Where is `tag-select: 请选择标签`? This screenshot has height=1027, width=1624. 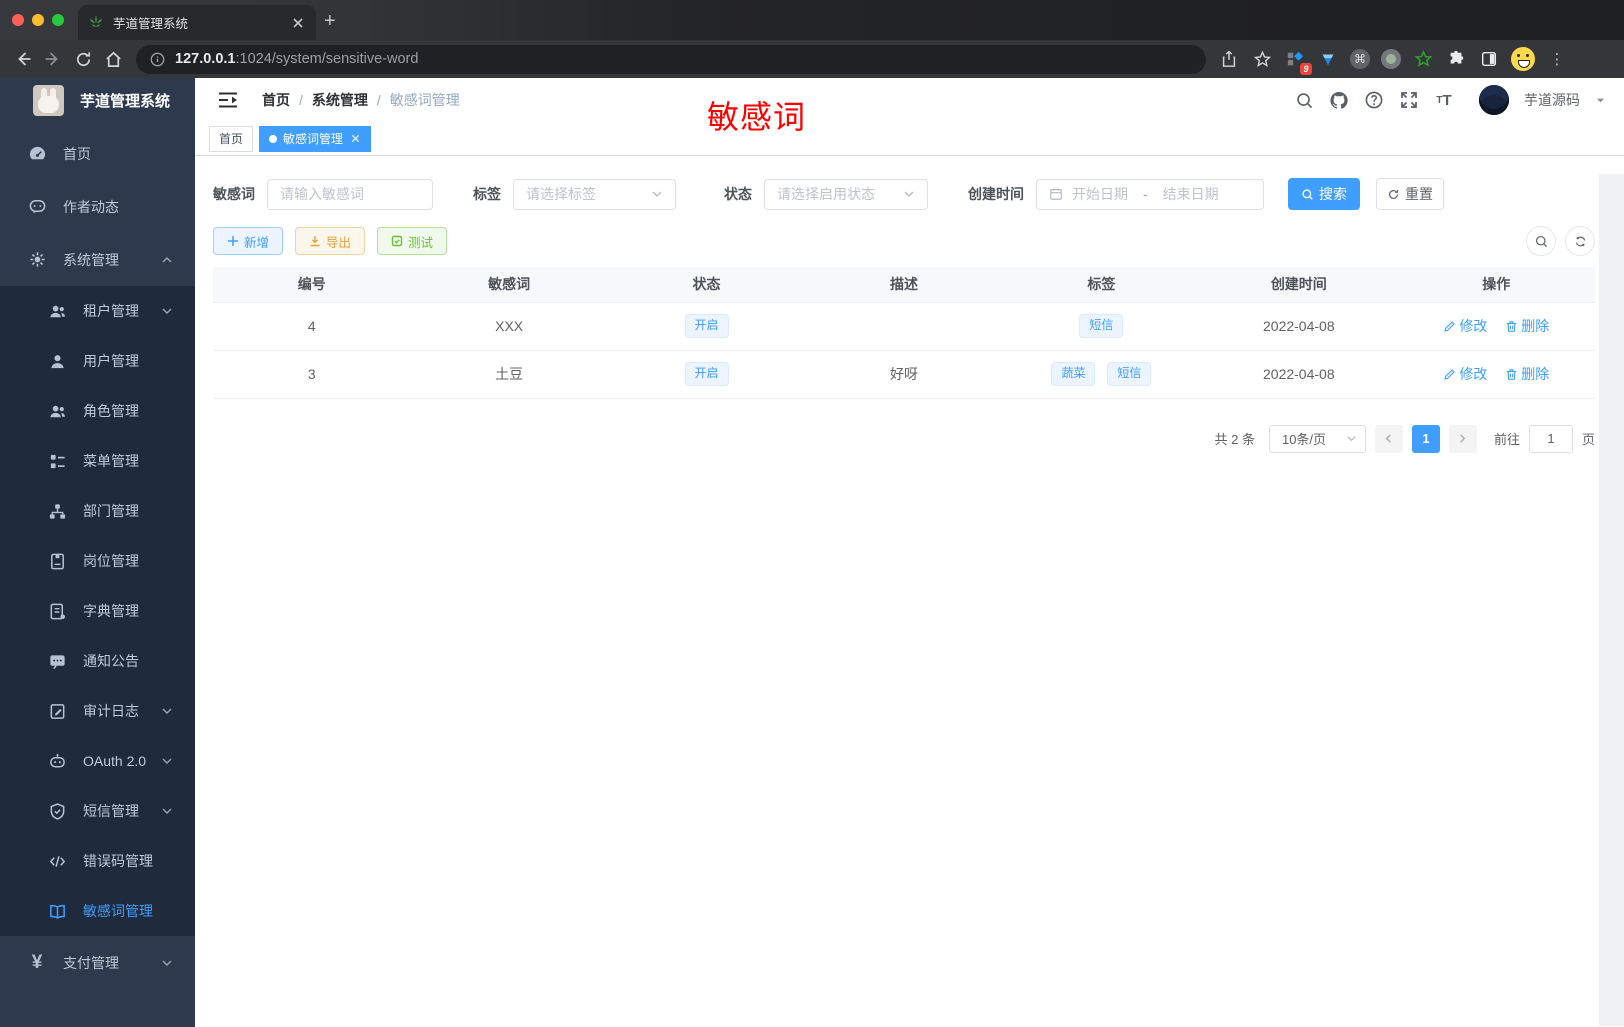
tag-select: 请选择标签 is located at coordinates (594, 194).